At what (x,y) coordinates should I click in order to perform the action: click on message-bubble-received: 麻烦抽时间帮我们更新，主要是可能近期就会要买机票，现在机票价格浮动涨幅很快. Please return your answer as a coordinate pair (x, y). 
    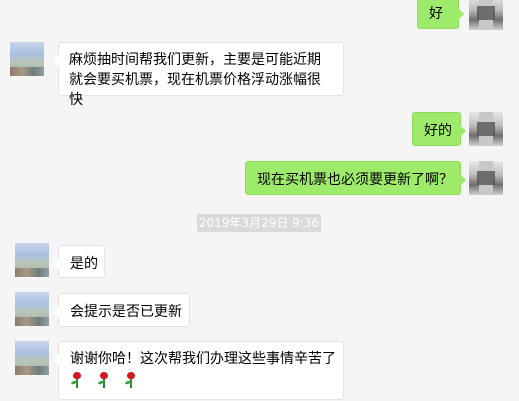
    Looking at the image, I should click on (198, 75).